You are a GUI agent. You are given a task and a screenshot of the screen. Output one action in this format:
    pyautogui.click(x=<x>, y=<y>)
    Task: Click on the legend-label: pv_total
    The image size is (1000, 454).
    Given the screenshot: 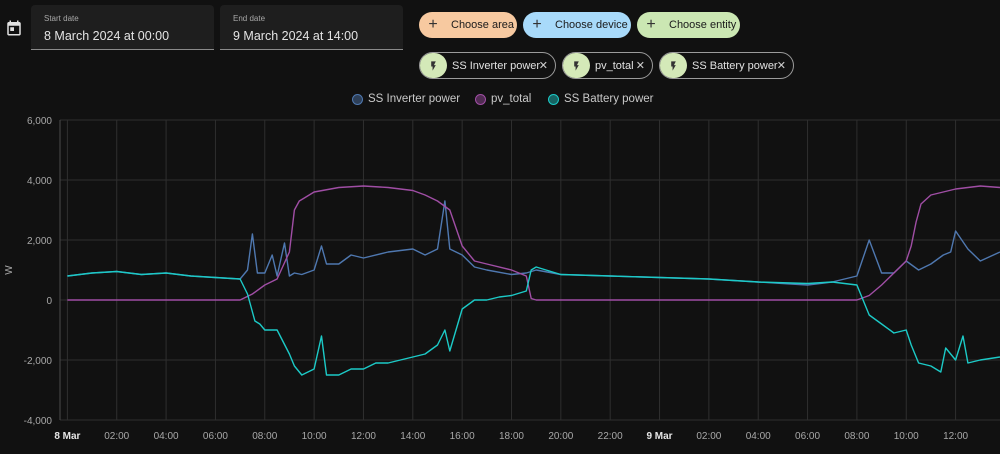 What is the action you would take?
    pyautogui.click(x=511, y=99)
    